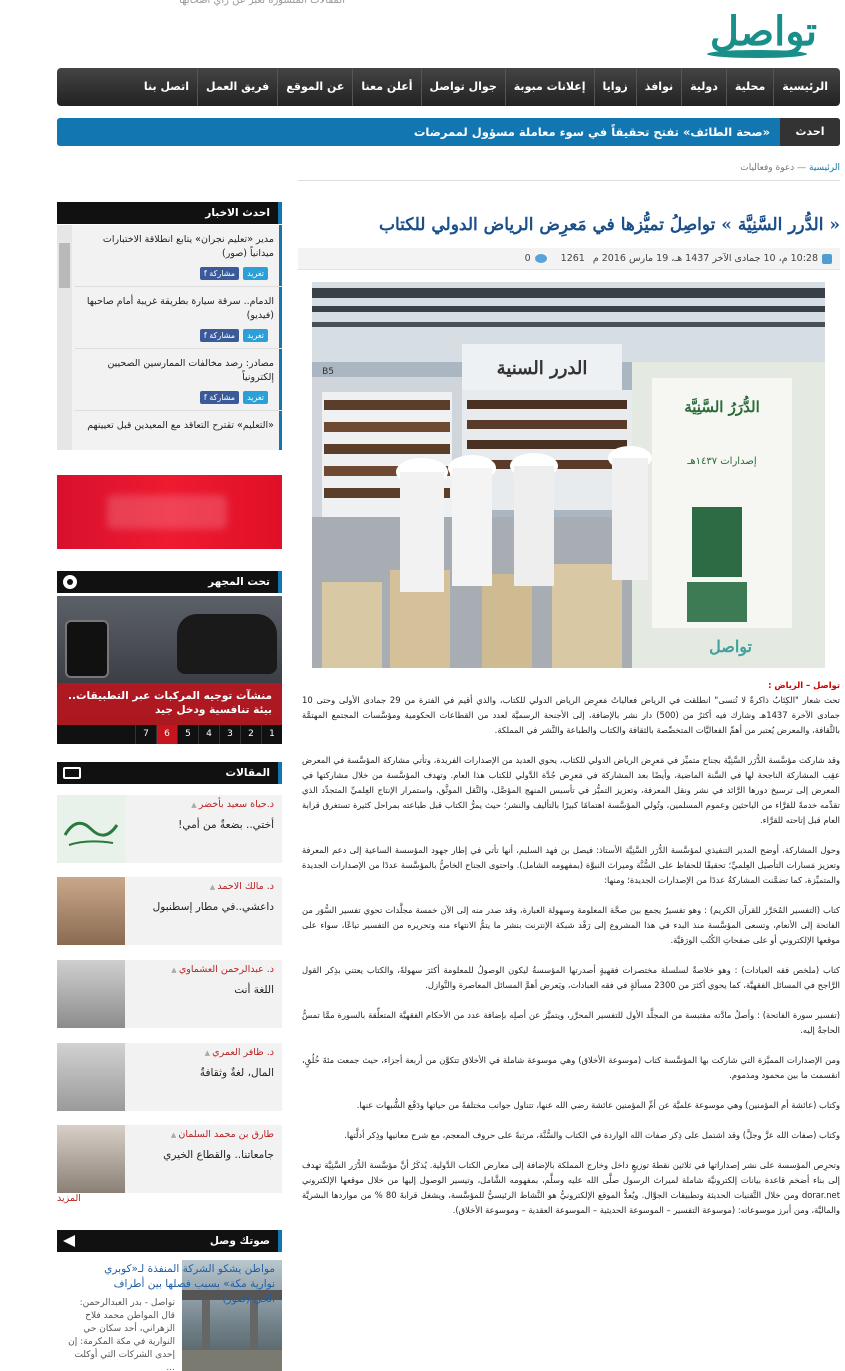  Describe the element at coordinates (804, 87) in the screenshot. I see `nav-home: الرئيسية` at that location.